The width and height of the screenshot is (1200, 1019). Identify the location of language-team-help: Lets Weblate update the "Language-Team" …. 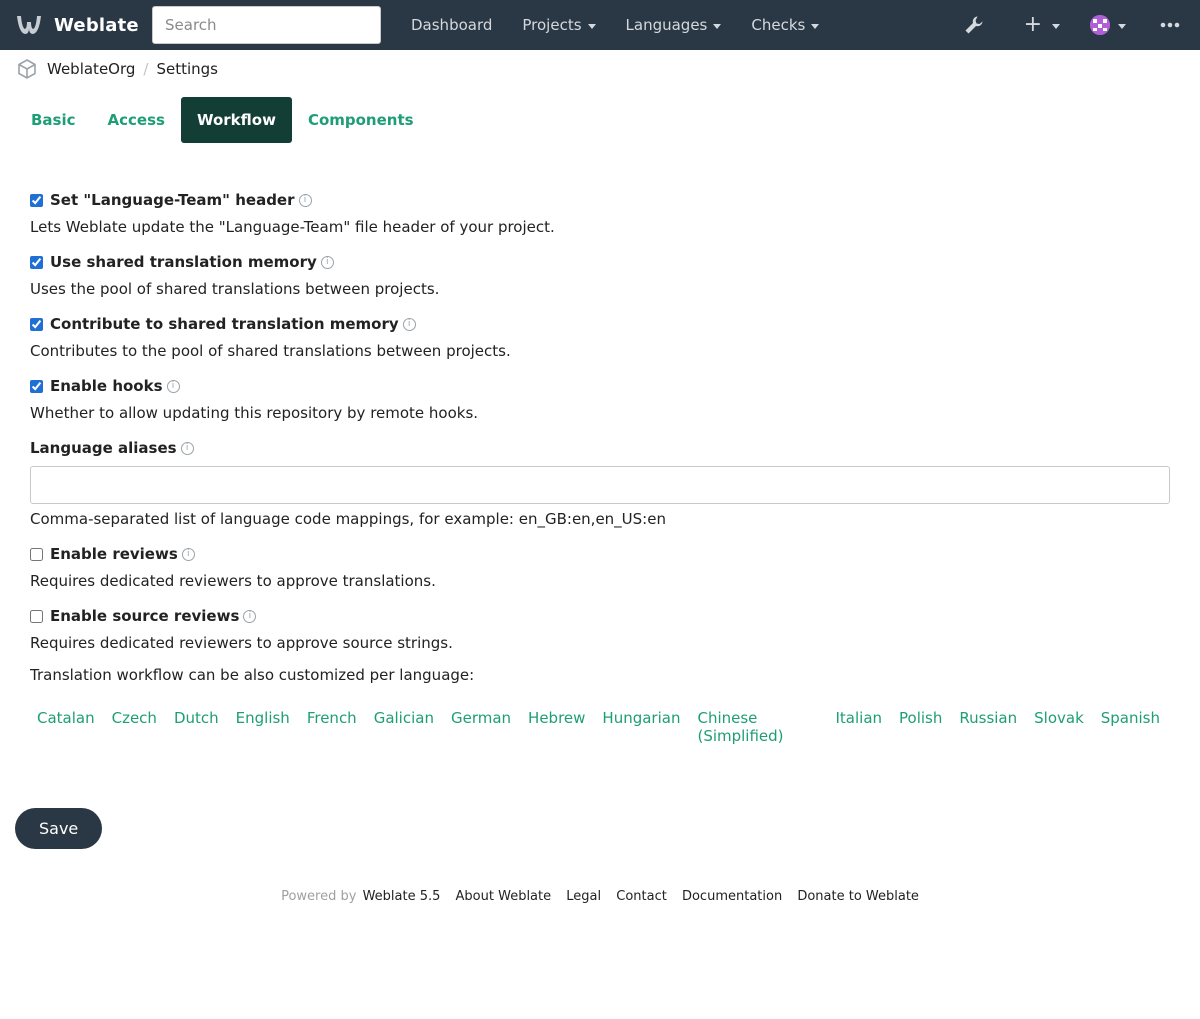
(292, 227).